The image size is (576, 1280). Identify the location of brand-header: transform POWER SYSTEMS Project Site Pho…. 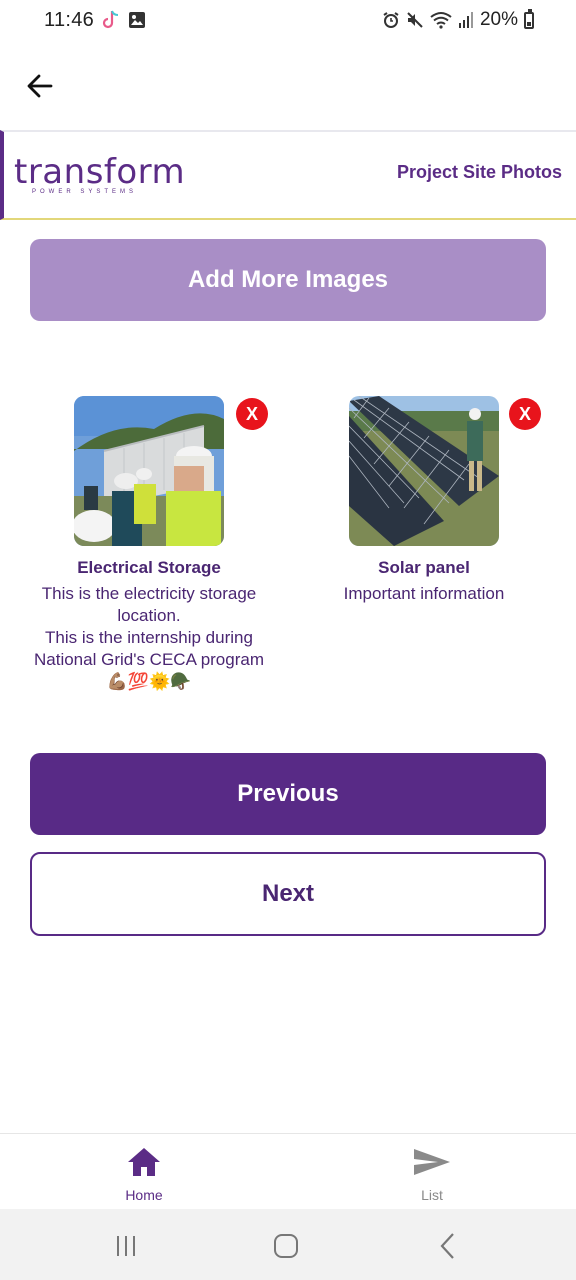
(288, 175).